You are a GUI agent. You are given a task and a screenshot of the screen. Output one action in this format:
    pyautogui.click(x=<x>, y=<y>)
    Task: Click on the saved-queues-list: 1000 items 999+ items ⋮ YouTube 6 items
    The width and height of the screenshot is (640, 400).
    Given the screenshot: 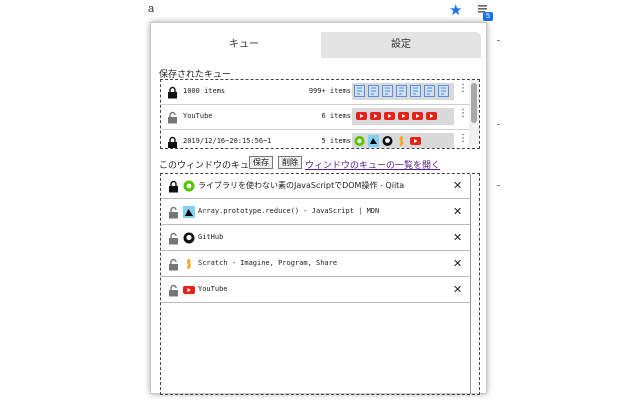 What is the action you would take?
    pyautogui.click(x=320, y=114)
    